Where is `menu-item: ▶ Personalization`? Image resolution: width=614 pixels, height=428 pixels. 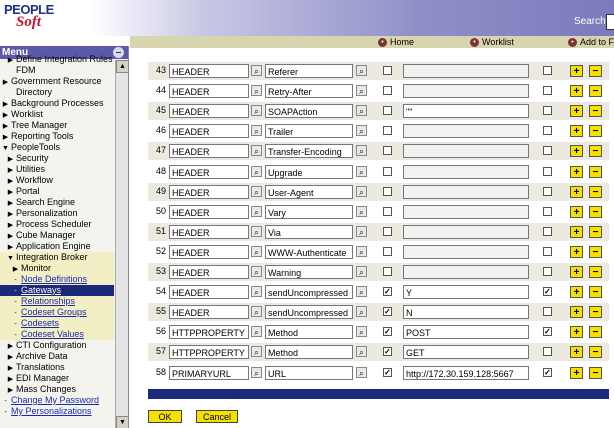
menu-item: ▶ Personalization is located at coordinates (57, 213).